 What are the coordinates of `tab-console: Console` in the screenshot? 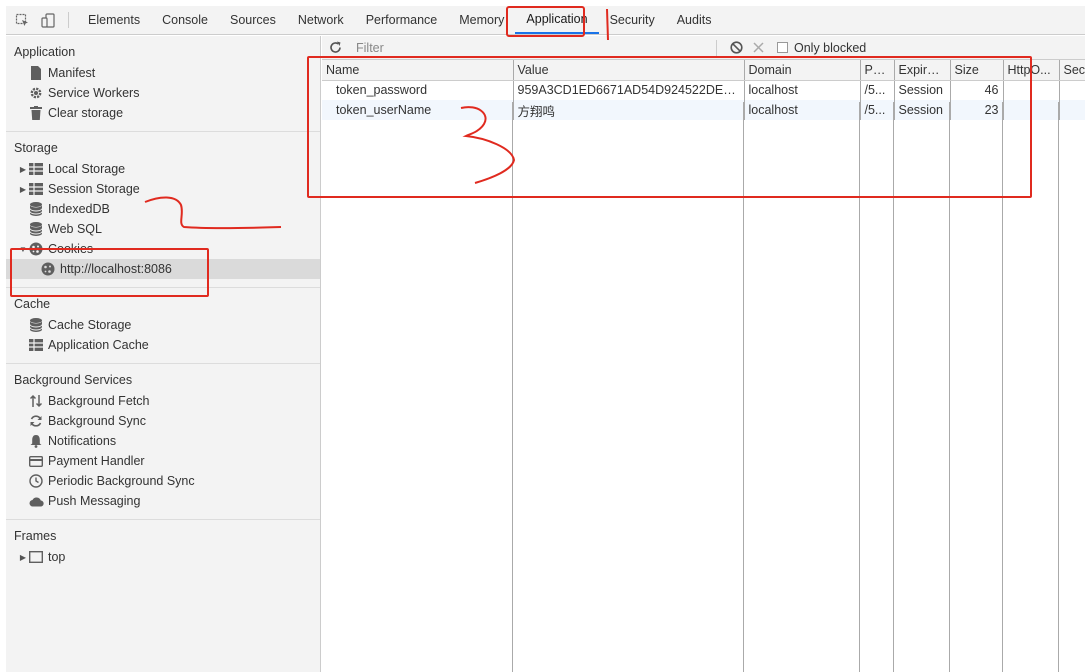 It's located at (185, 20).